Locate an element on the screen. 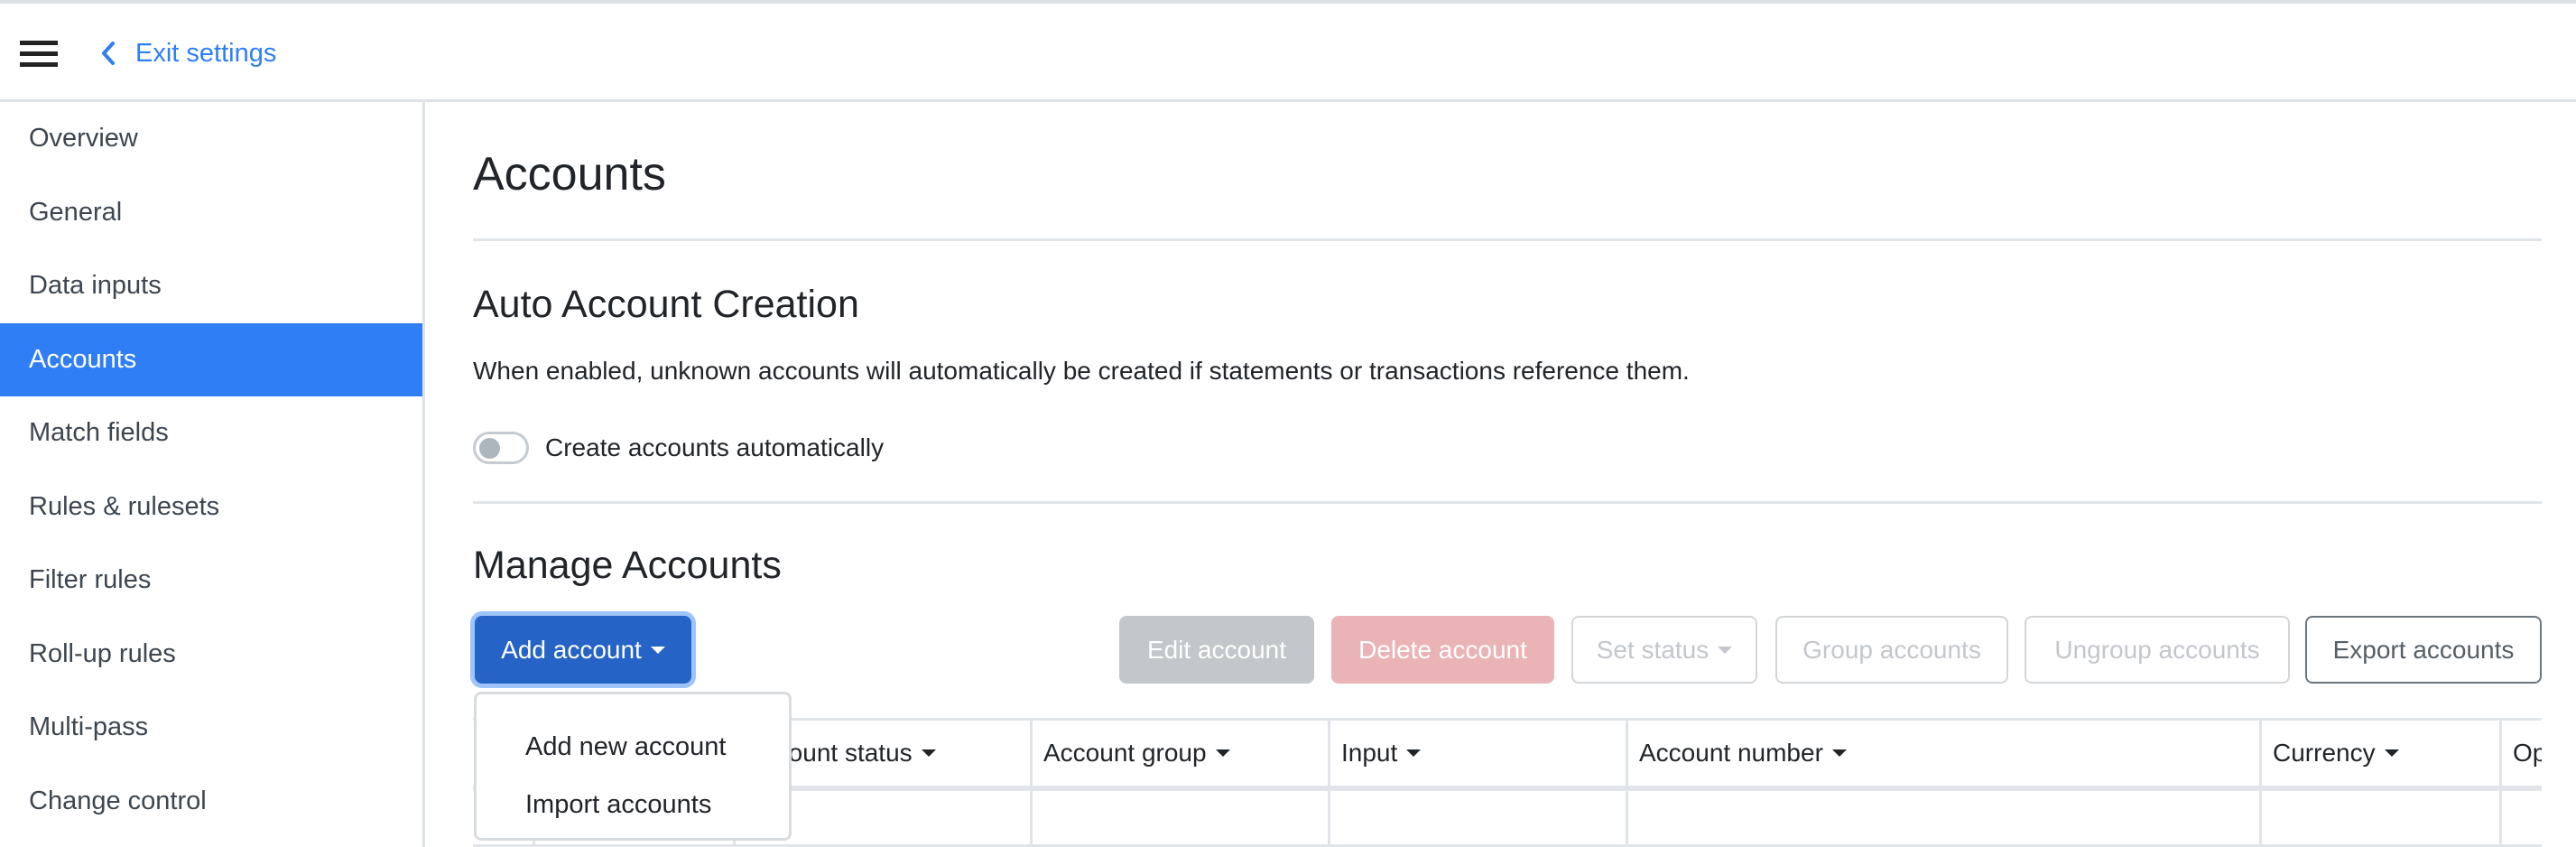 This screenshot has height=847, width=2576. sidebar-item-multi-pass: Multi-pass is located at coordinates (211, 728).